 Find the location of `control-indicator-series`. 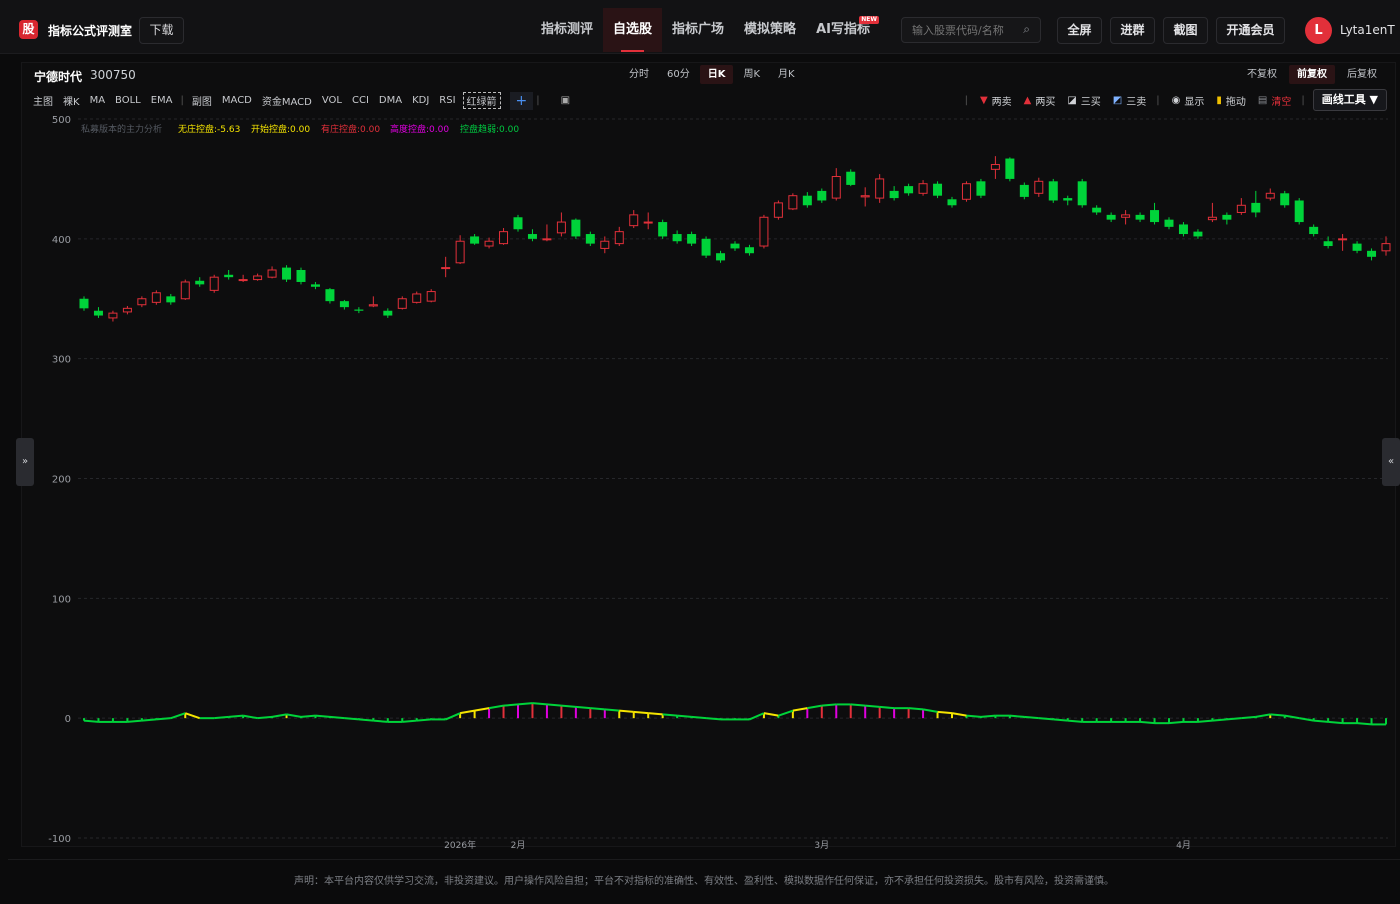

control-indicator-series is located at coordinates (735, 714).